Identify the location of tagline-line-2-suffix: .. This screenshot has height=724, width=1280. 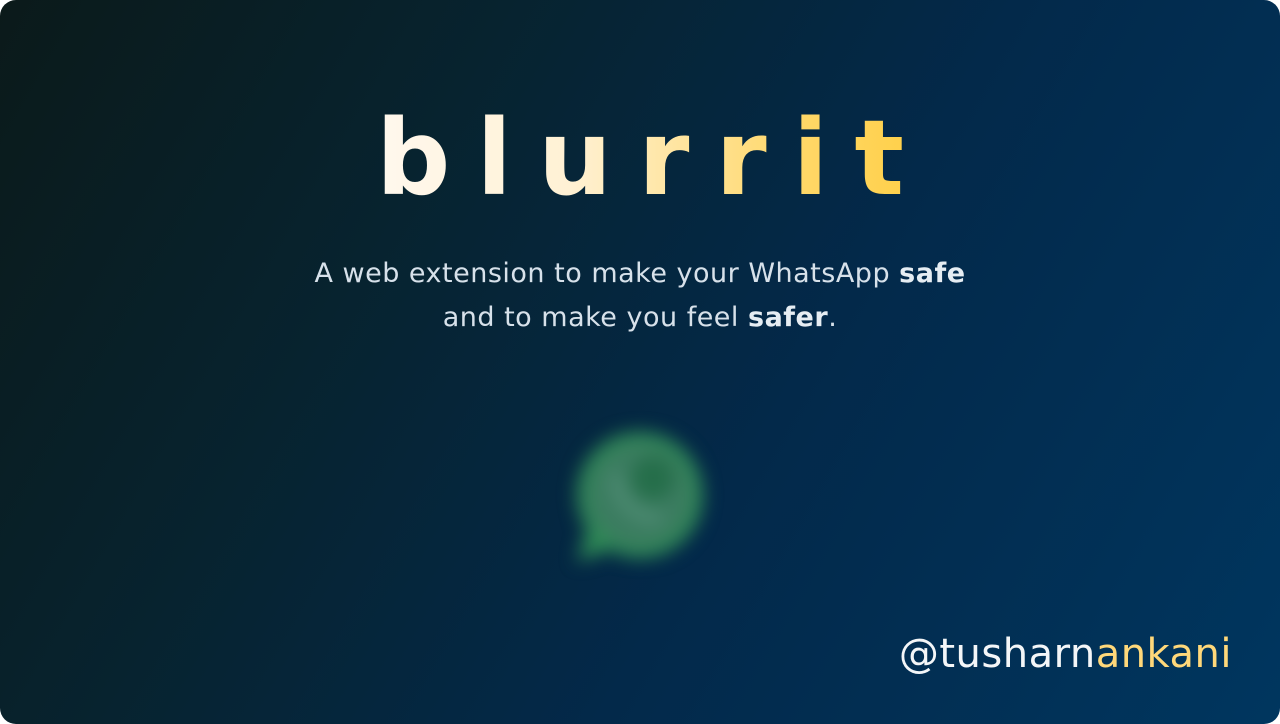
(833, 317).